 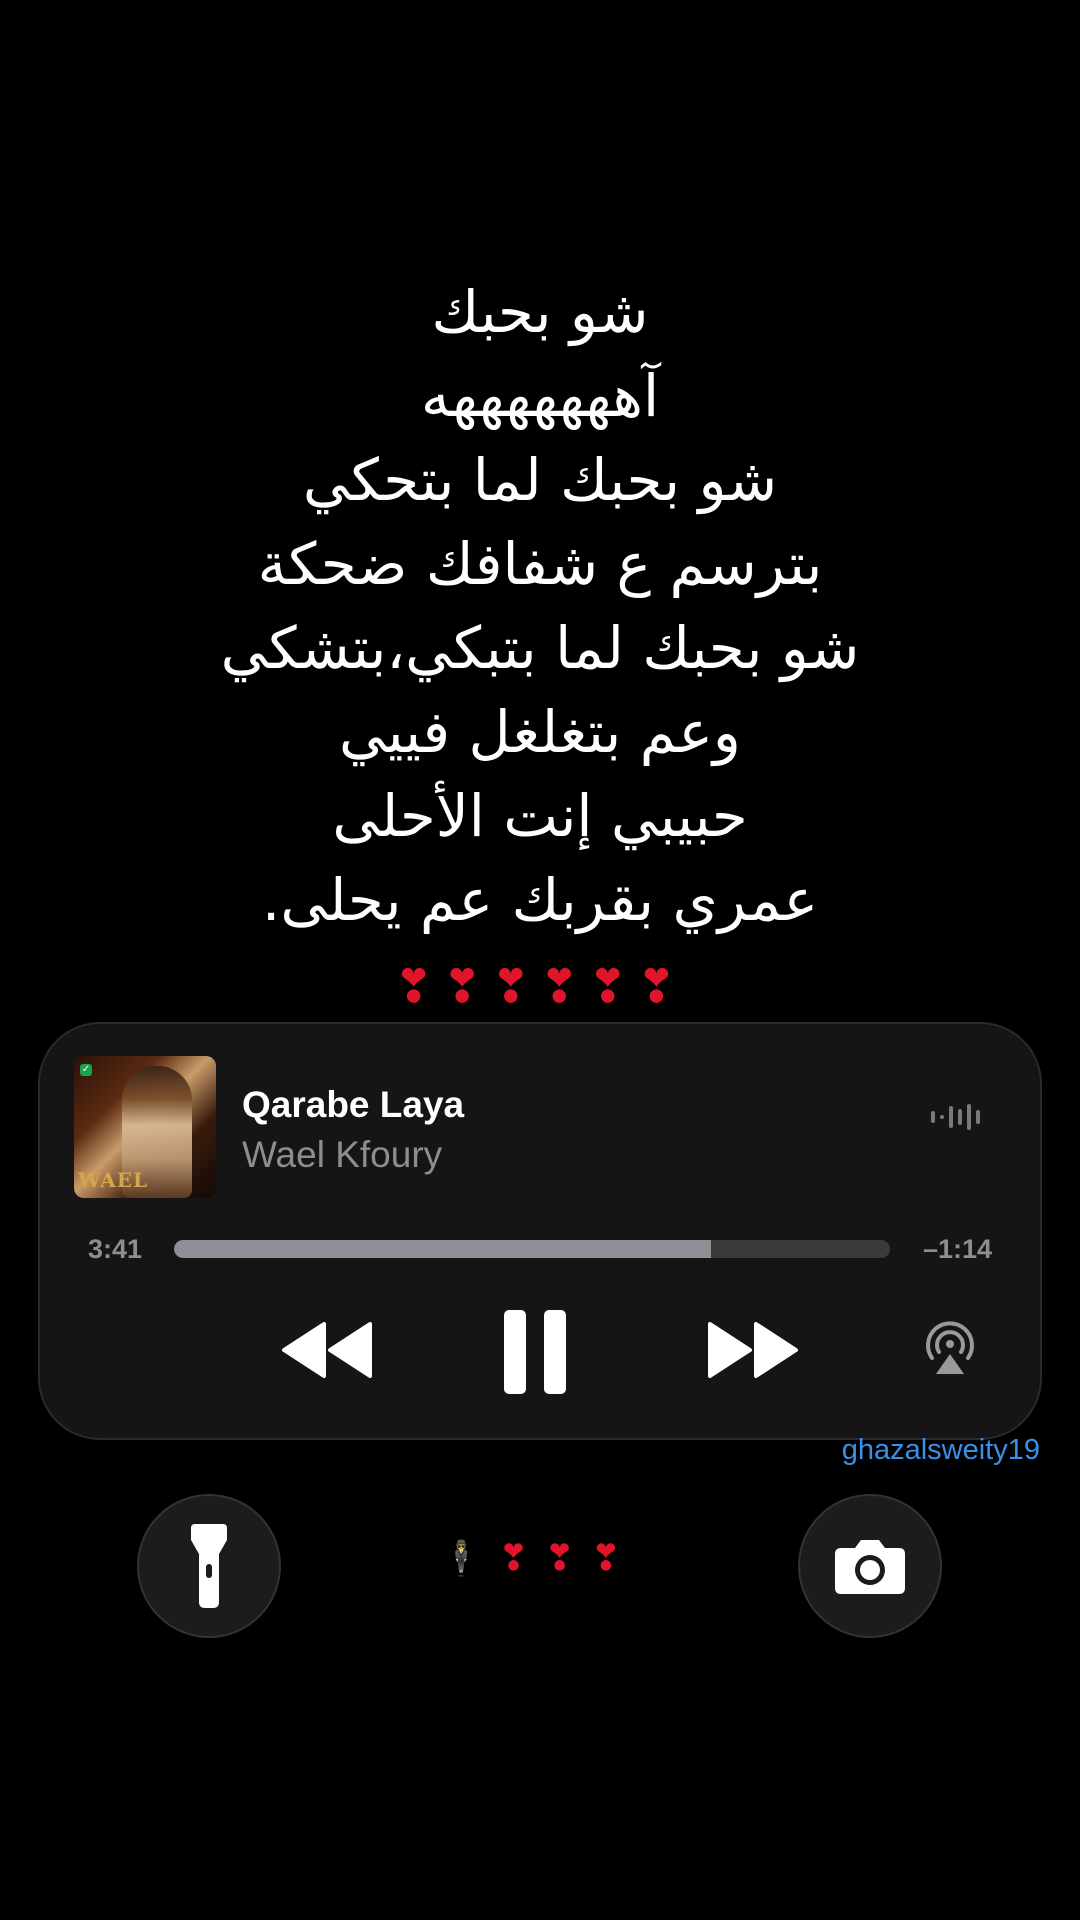 What do you see at coordinates (540, 648) in the screenshot?
I see `lyric-line: شو بحبك لما بتبكي،بتشكي` at bounding box center [540, 648].